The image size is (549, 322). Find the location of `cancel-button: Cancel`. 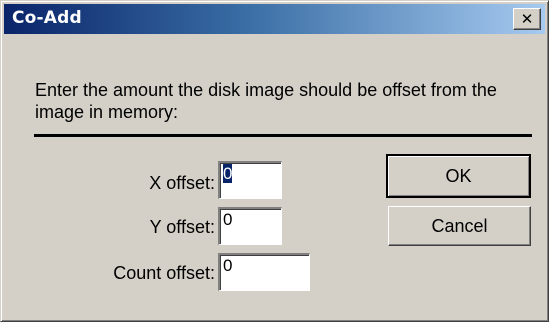

cancel-button: Cancel is located at coordinates (459, 226).